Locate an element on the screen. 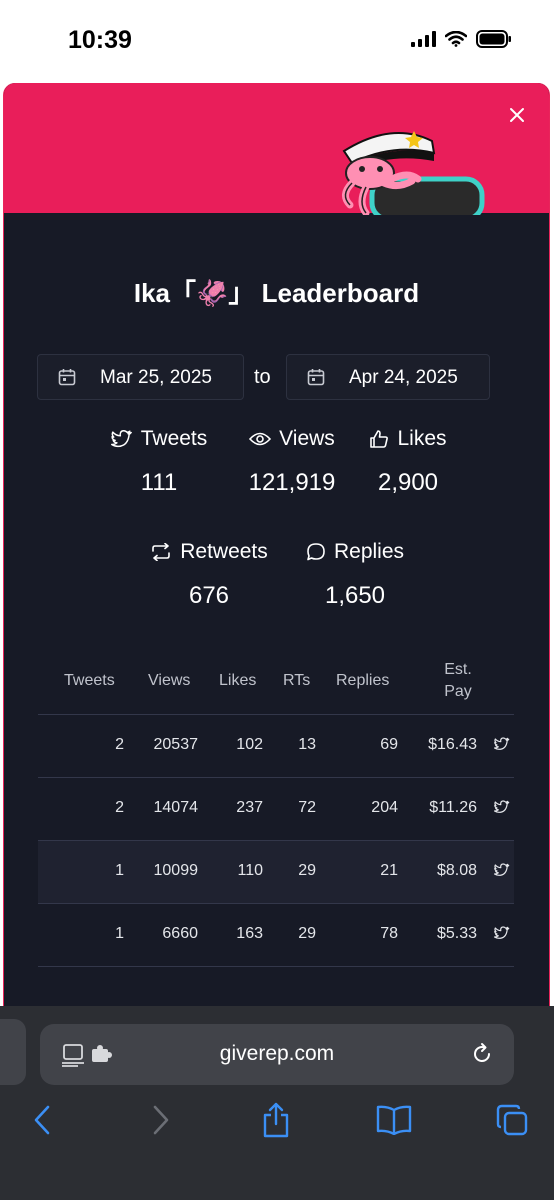  table-row: 1 6660 163 29 78 $5.33 is located at coordinates (276, 935).